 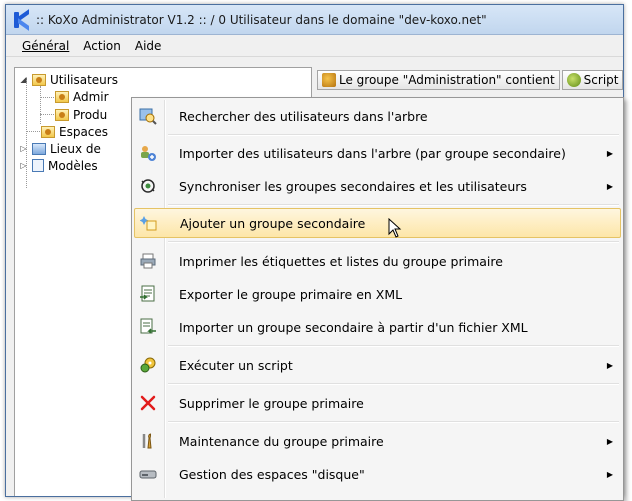 I want to click on group-icon, so click(x=329, y=80).